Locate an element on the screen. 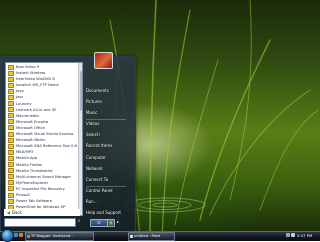 This screenshot has width=320, height=242. help-support-link: Help and Support is located at coordinates (103, 213).